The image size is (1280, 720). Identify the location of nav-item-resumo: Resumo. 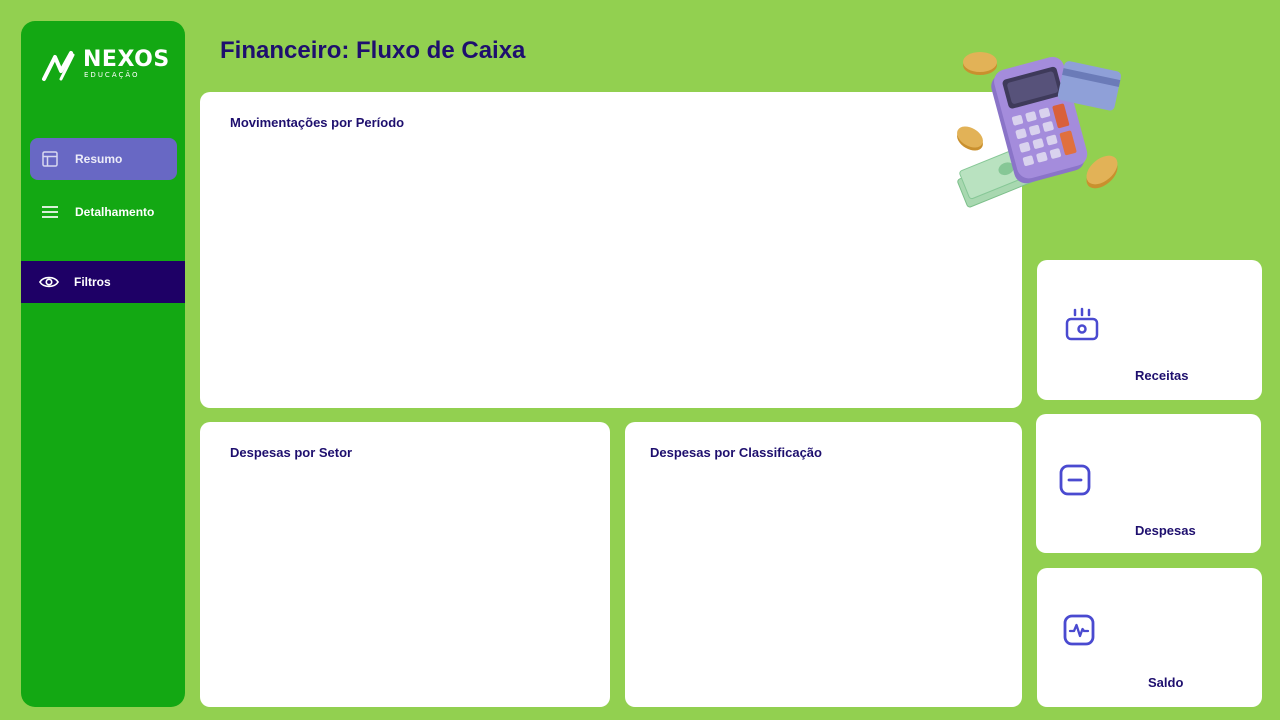
(103, 159).